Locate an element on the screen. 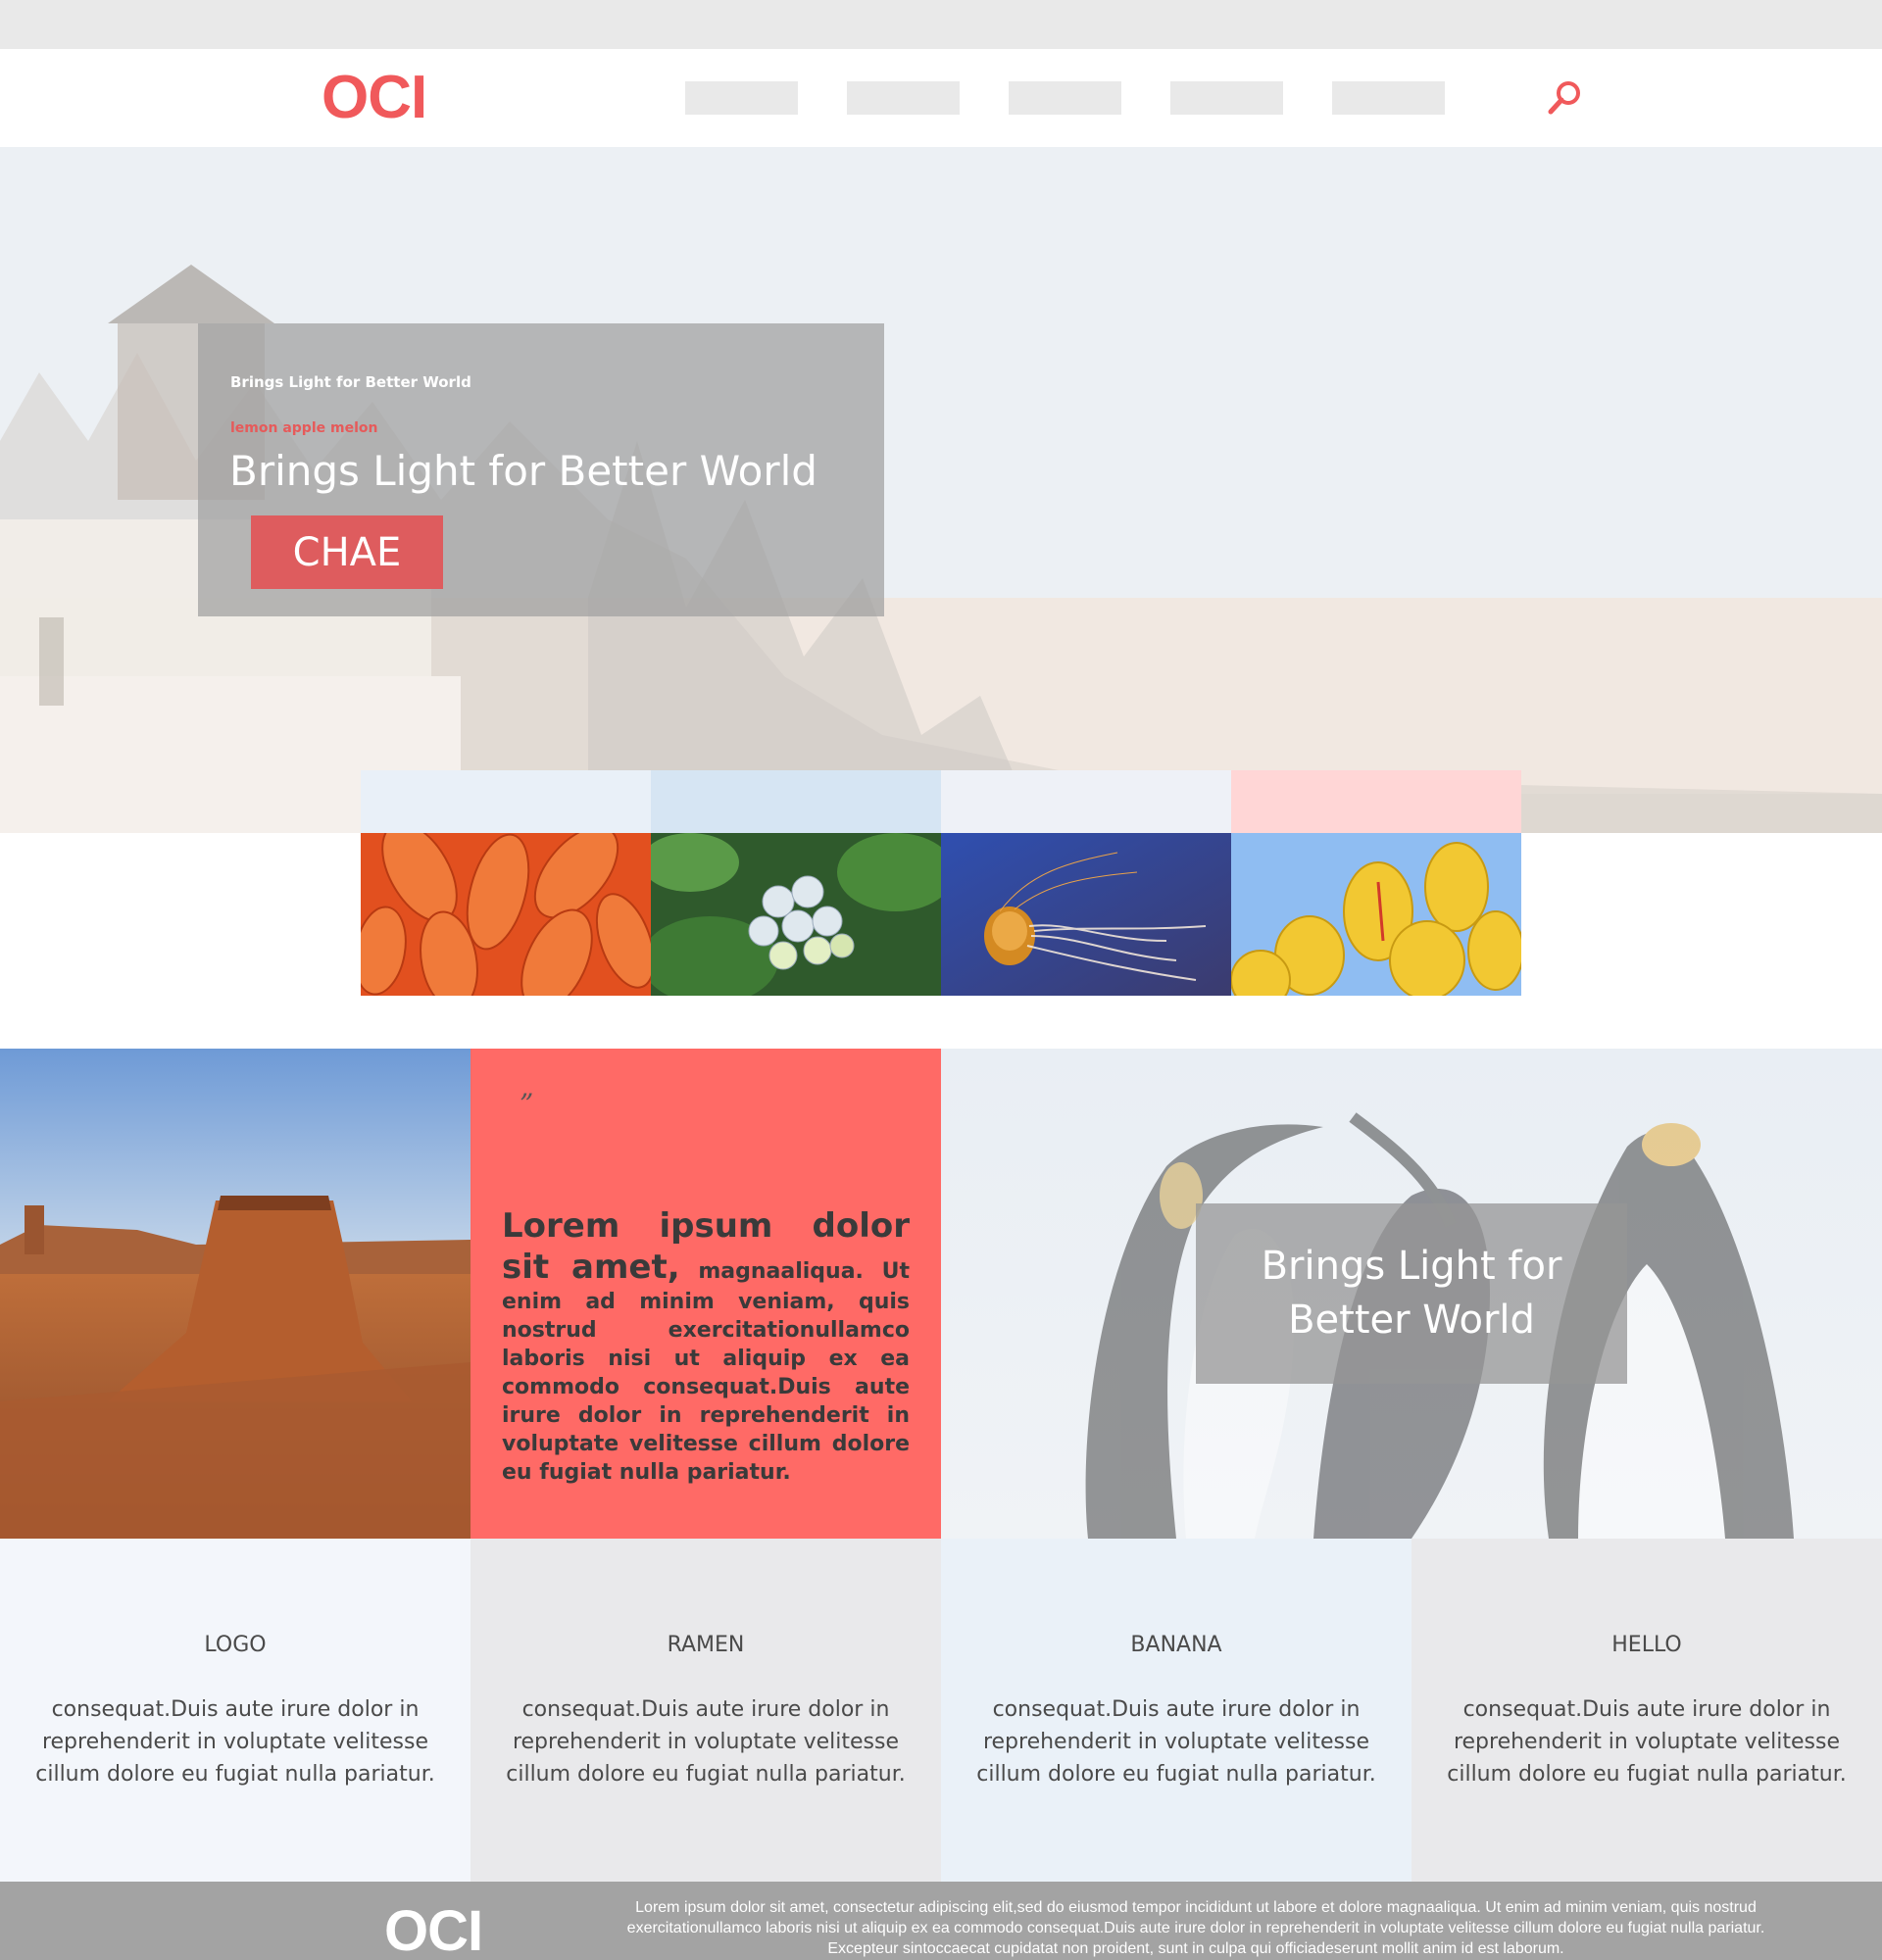  column-title: BANANA is located at coordinates (1176, 1645).